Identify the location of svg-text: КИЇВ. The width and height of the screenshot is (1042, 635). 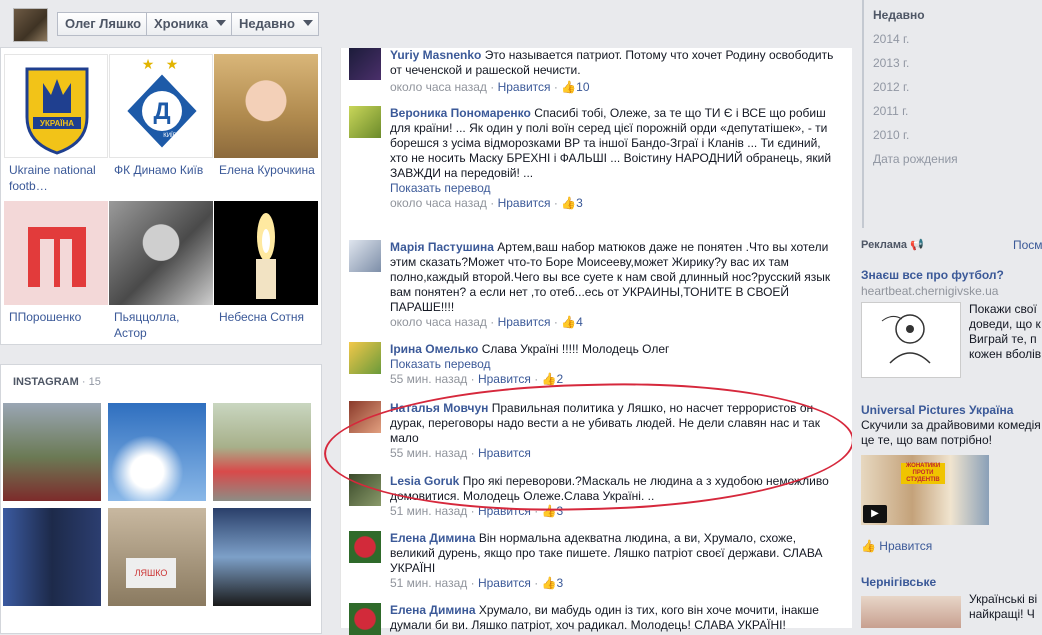
(169, 135).